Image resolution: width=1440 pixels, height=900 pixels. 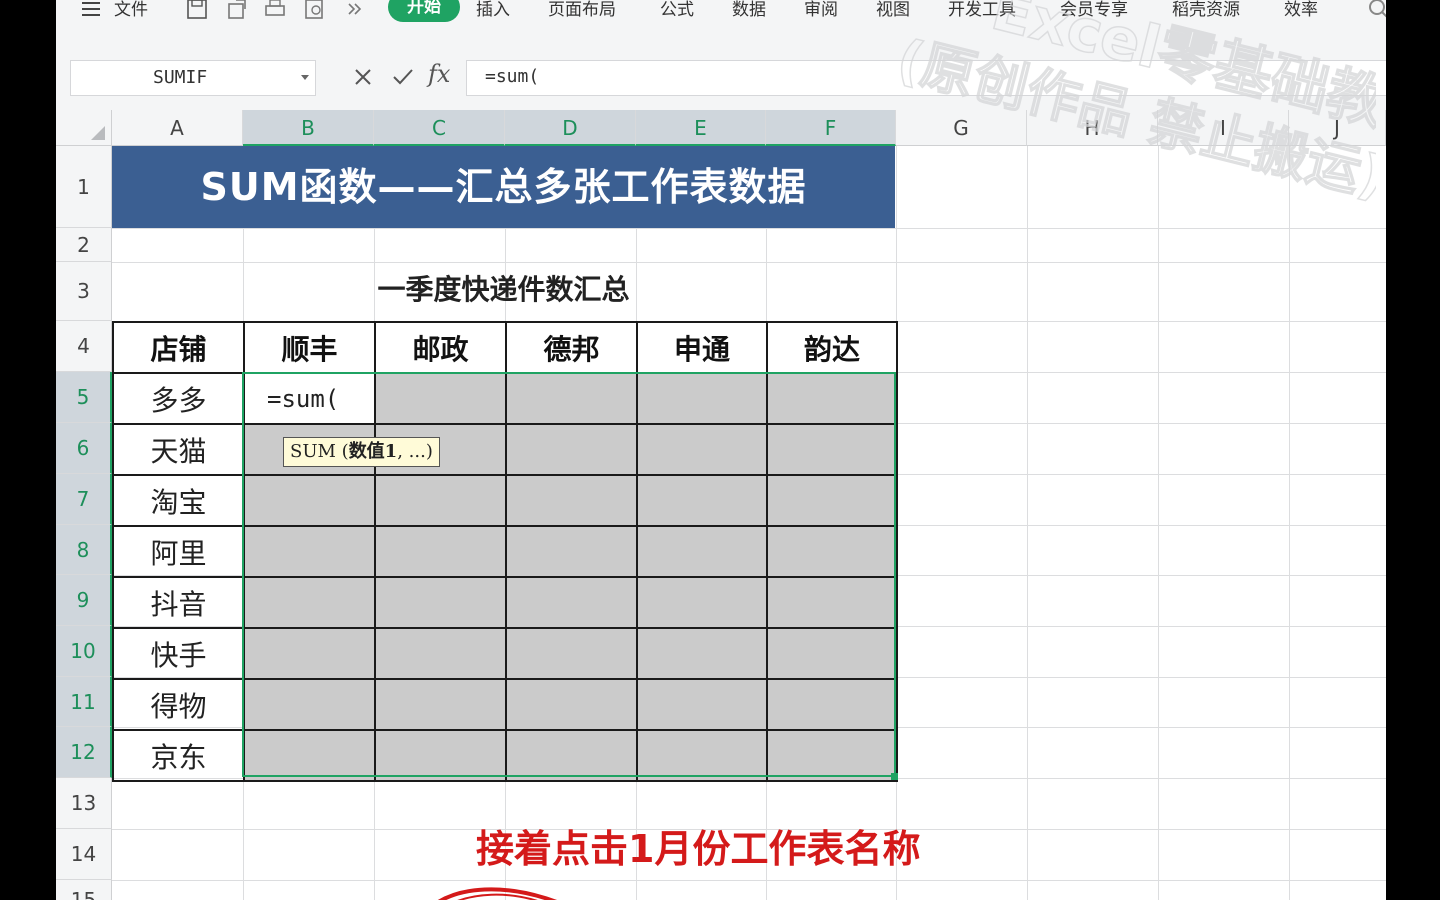 What do you see at coordinates (821, 12) in the screenshot?
I see `tab-review: 审阅` at bounding box center [821, 12].